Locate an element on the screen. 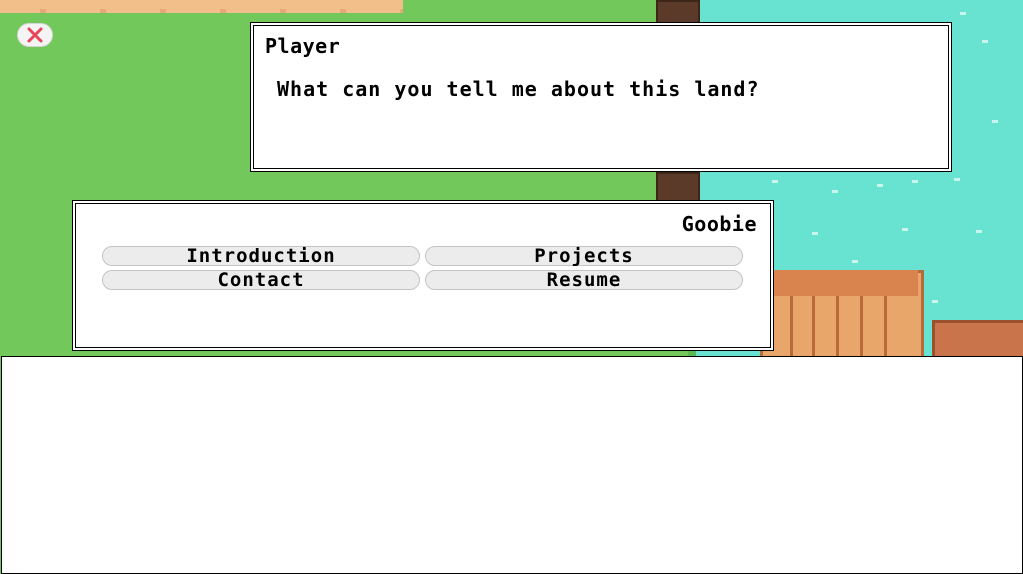  tree-trunk-icon is located at coordinates (678, 12).